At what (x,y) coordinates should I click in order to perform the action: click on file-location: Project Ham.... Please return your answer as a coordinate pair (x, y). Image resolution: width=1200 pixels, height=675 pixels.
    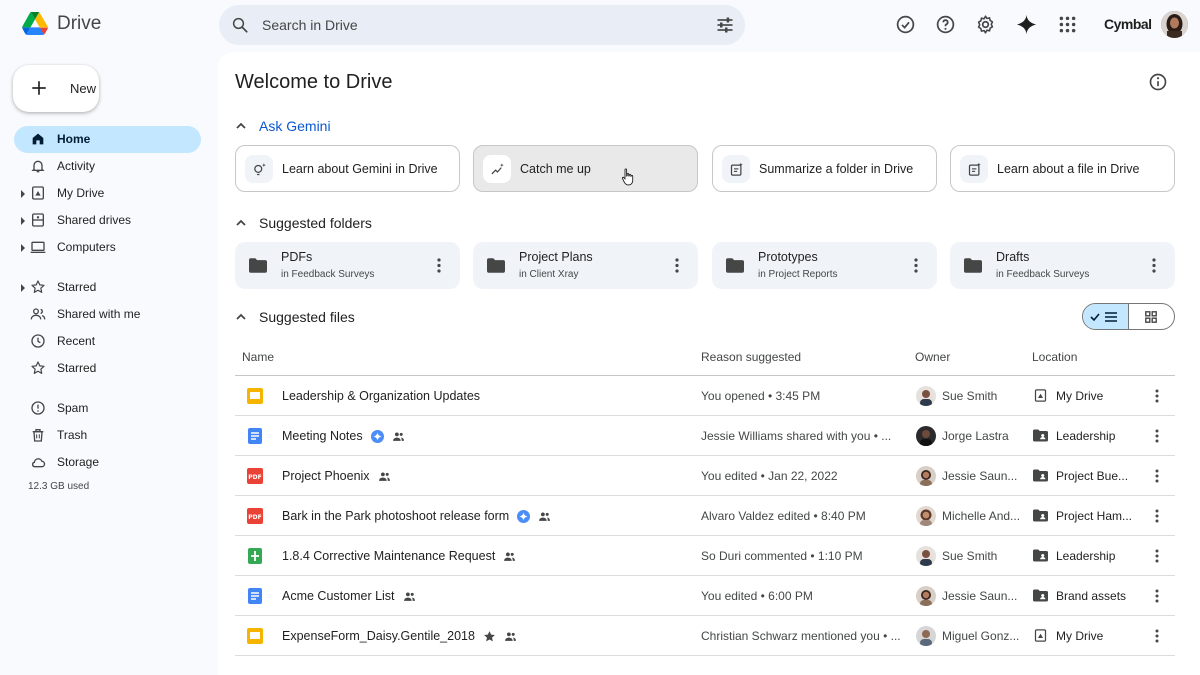
    Looking at the image, I should click on (1094, 516).